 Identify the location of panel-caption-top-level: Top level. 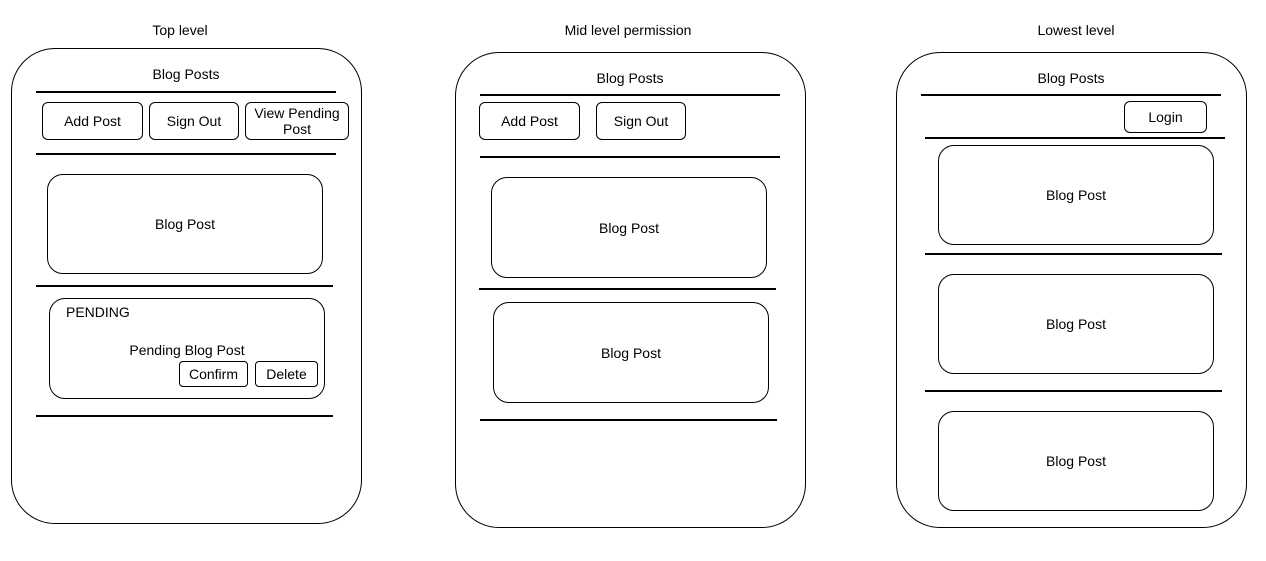
(180, 30).